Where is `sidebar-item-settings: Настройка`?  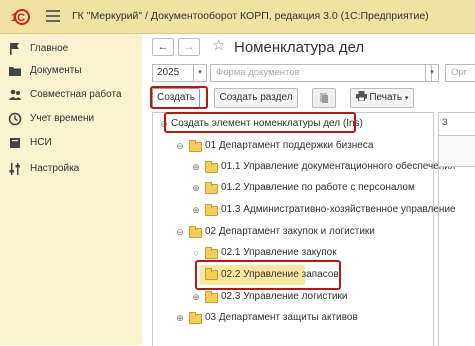
sidebar-item-settings: Настройка is located at coordinates (71, 169).